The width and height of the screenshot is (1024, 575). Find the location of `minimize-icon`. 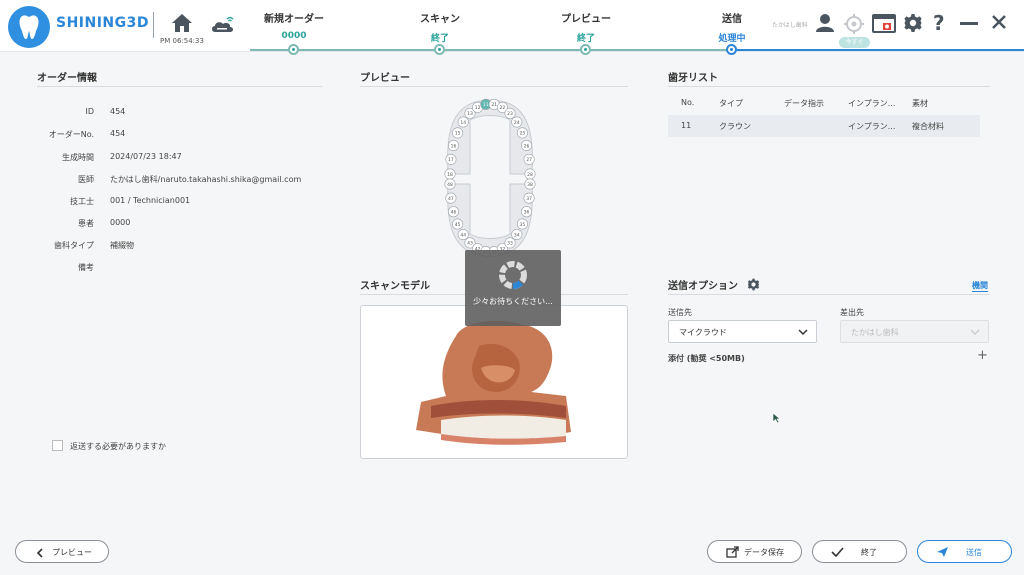

minimize-icon is located at coordinates (969, 23).